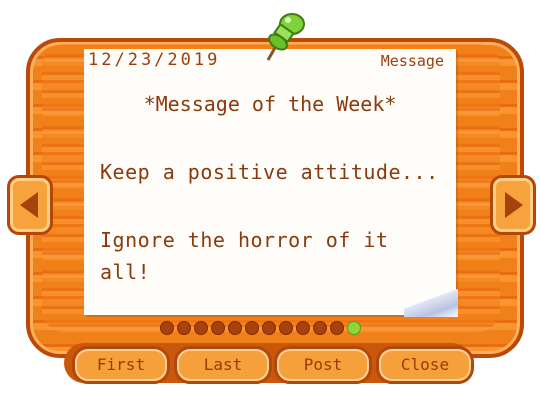 This screenshot has width=540, height=403. Describe the element at coordinates (154, 60) in the screenshot. I see `message-date: 12/23/2019` at that location.